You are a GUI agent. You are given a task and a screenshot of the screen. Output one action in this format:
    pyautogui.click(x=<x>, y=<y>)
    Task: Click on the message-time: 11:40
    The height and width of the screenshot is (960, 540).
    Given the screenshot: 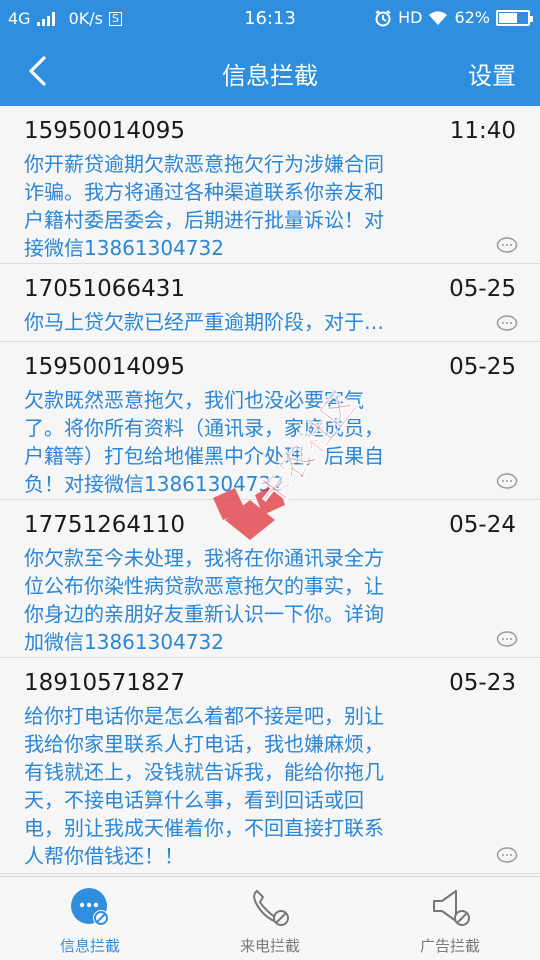 What is the action you would take?
    pyautogui.click(x=482, y=131)
    